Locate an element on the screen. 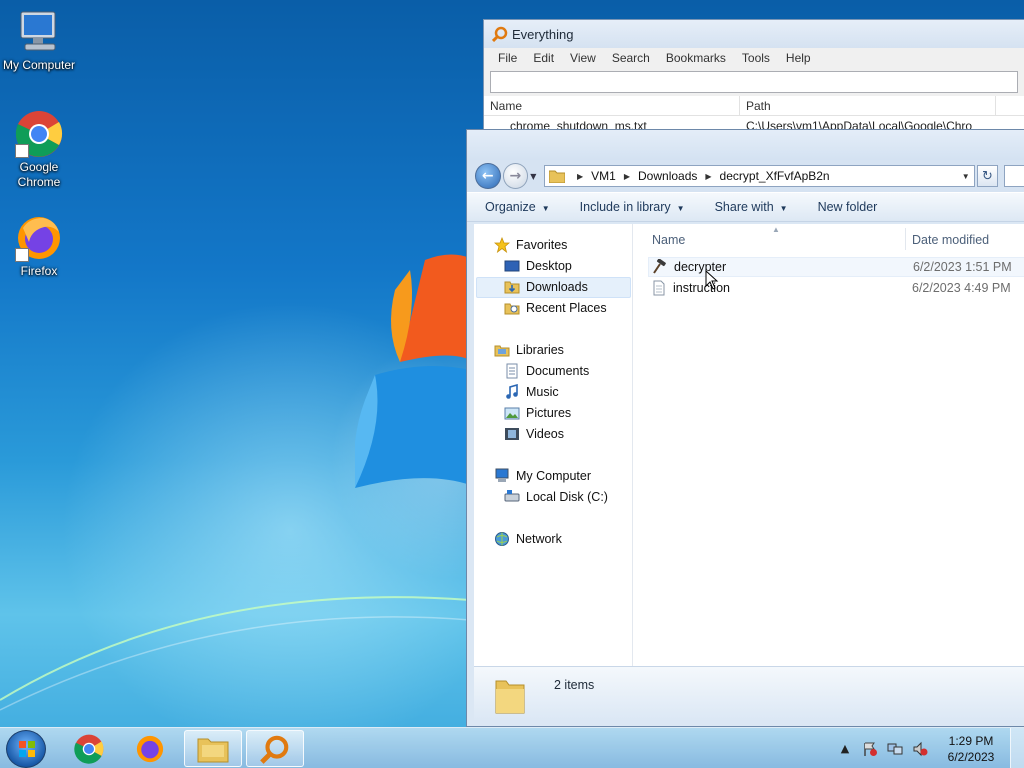 The image size is (1024, 768). hammer-executable-icon is located at coordinates (659, 266).